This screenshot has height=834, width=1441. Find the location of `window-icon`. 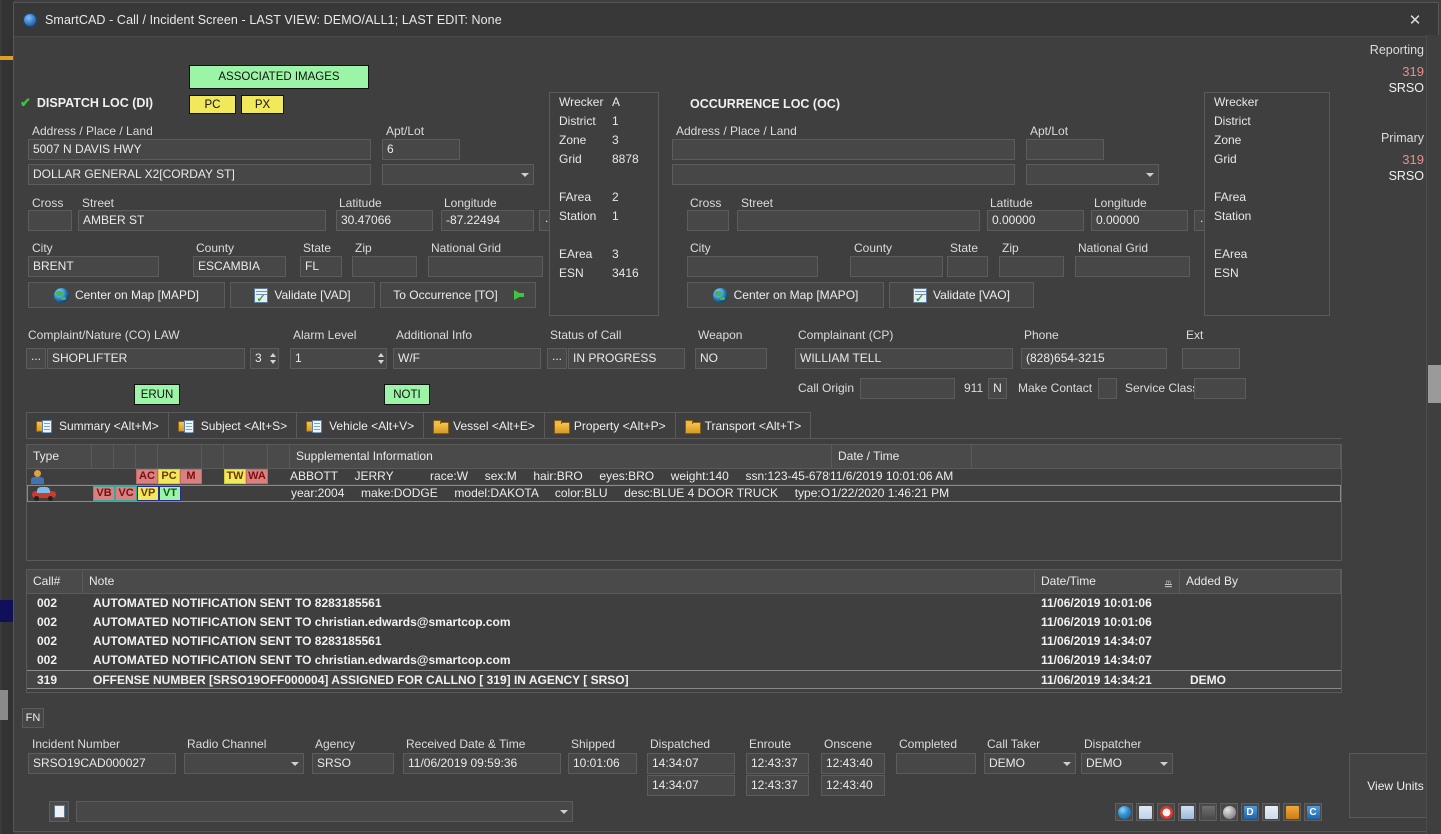

window-icon is located at coordinates (1145, 812).